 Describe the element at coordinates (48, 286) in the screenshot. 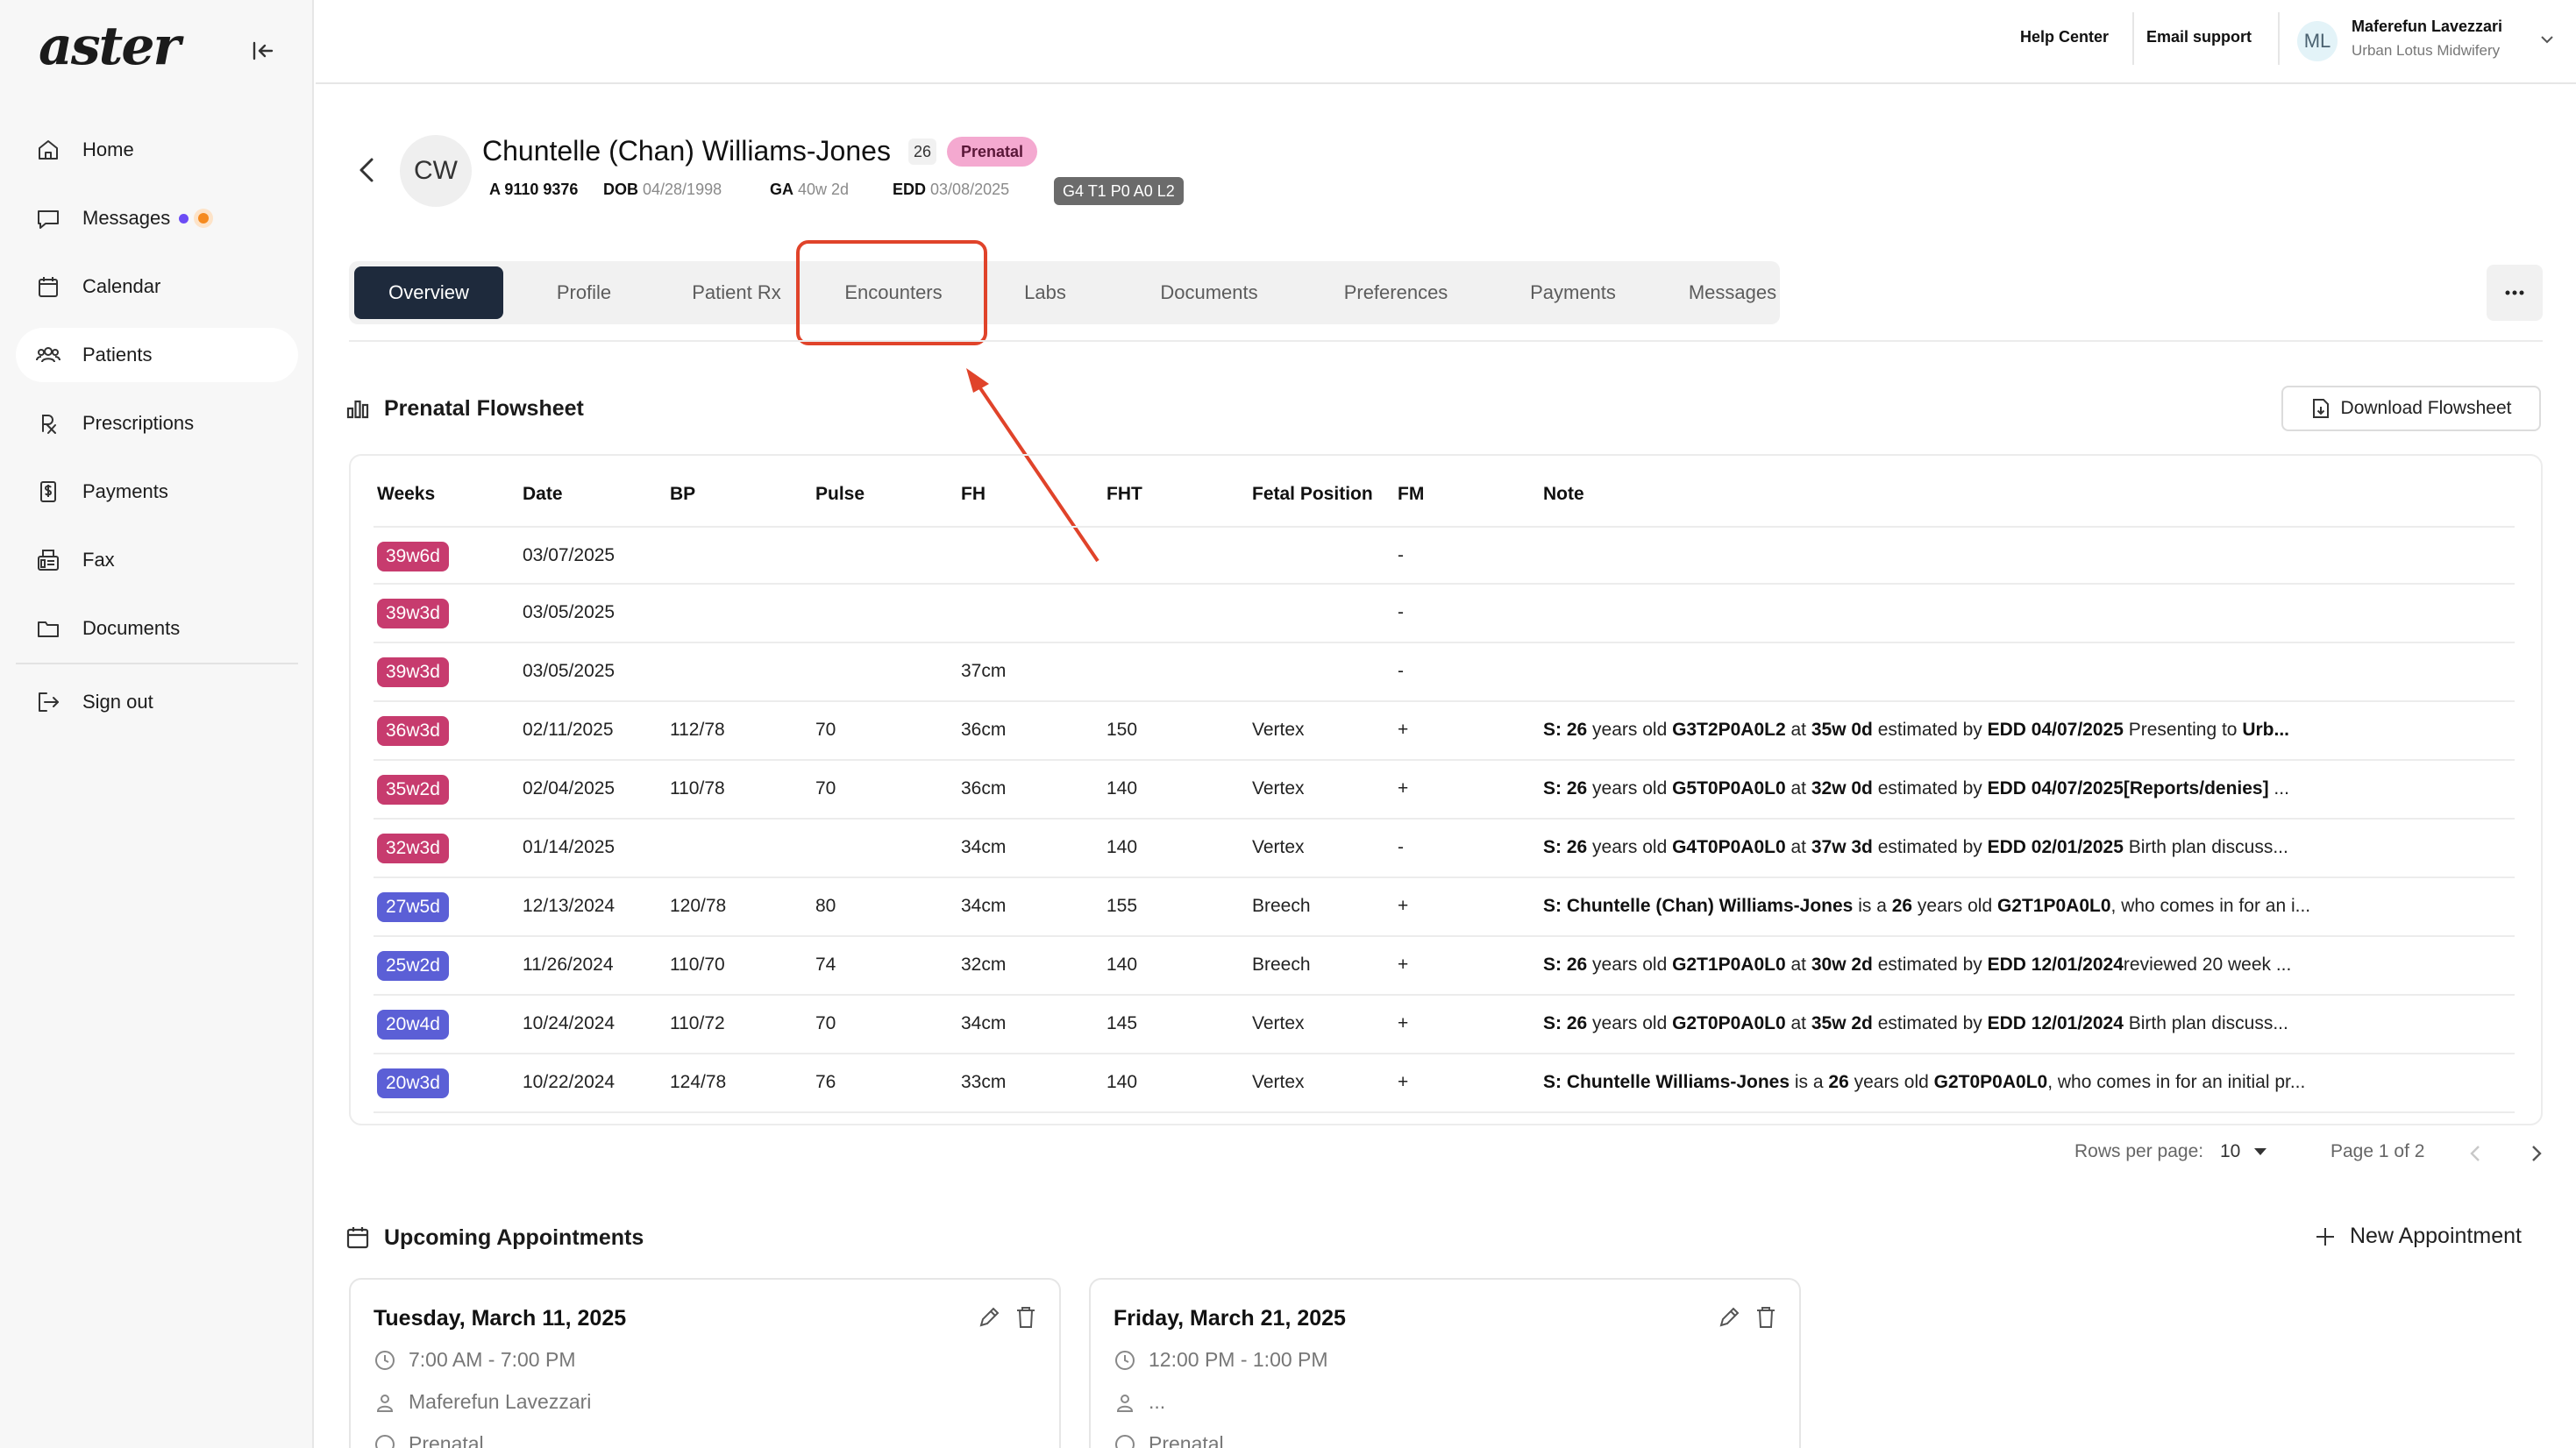

I see `calendar-icon` at that location.